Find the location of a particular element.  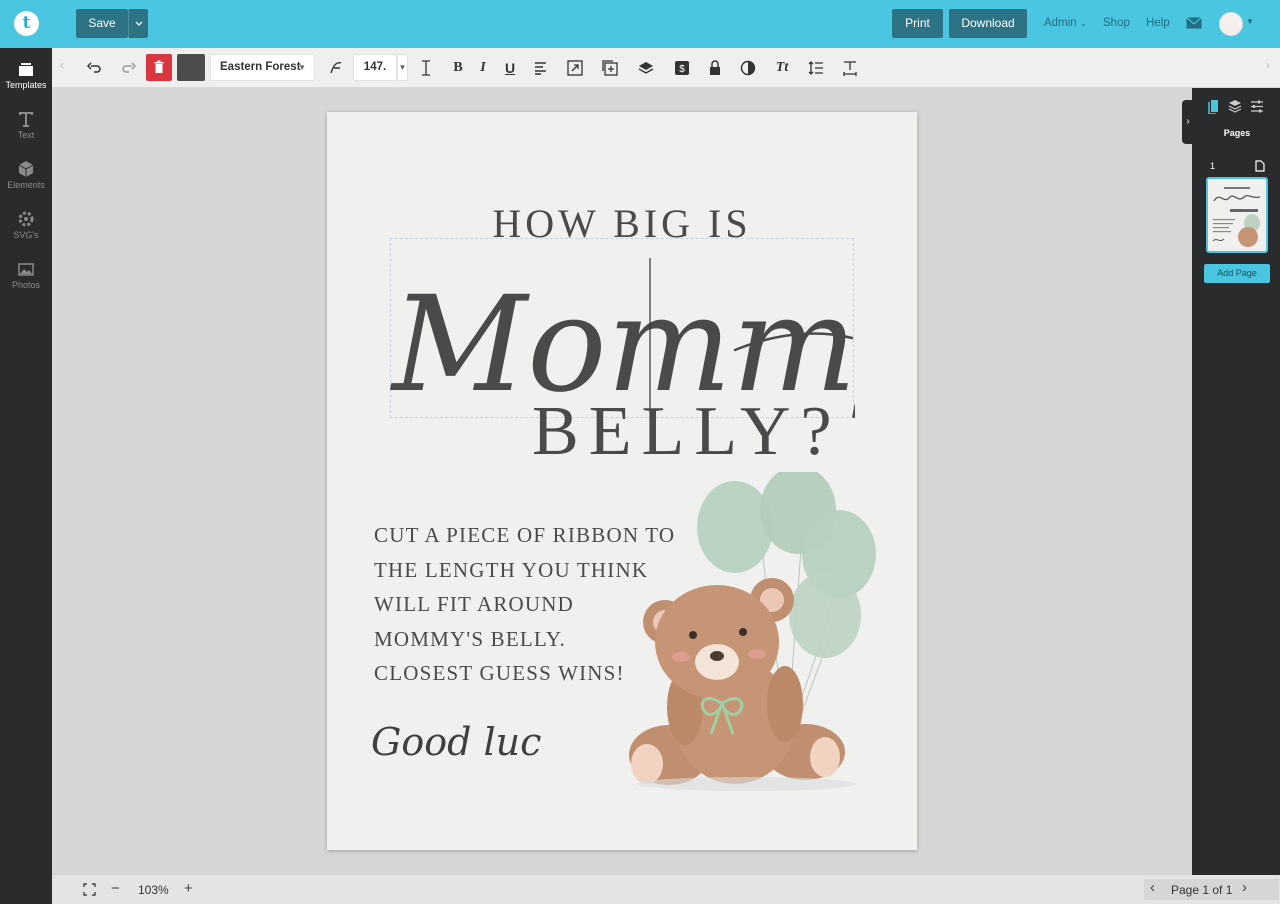

bottom-bar: − 103% + ‹ Page 1 of 1 › is located at coordinates (666, 889).